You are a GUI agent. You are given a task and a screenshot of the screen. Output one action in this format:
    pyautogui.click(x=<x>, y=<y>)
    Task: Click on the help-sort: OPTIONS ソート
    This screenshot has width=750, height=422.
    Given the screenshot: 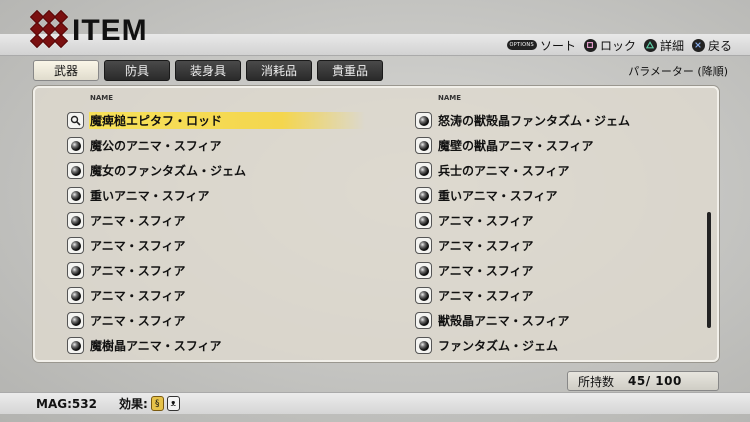 What is the action you would take?
    pyautogui.click(x=541, y=45)
    